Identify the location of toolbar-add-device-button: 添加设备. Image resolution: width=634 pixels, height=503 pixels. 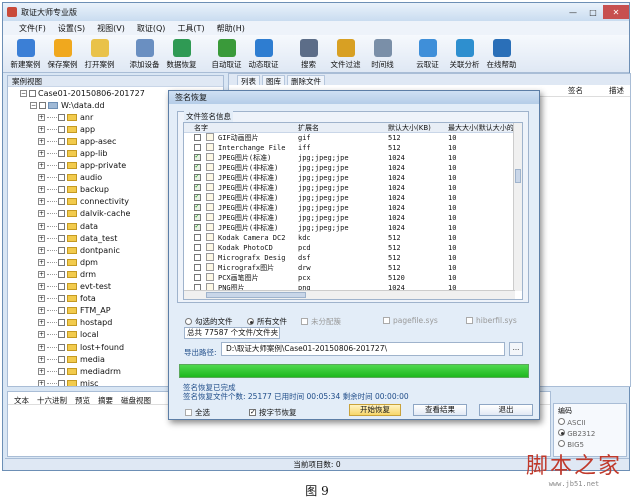
(144, 54).